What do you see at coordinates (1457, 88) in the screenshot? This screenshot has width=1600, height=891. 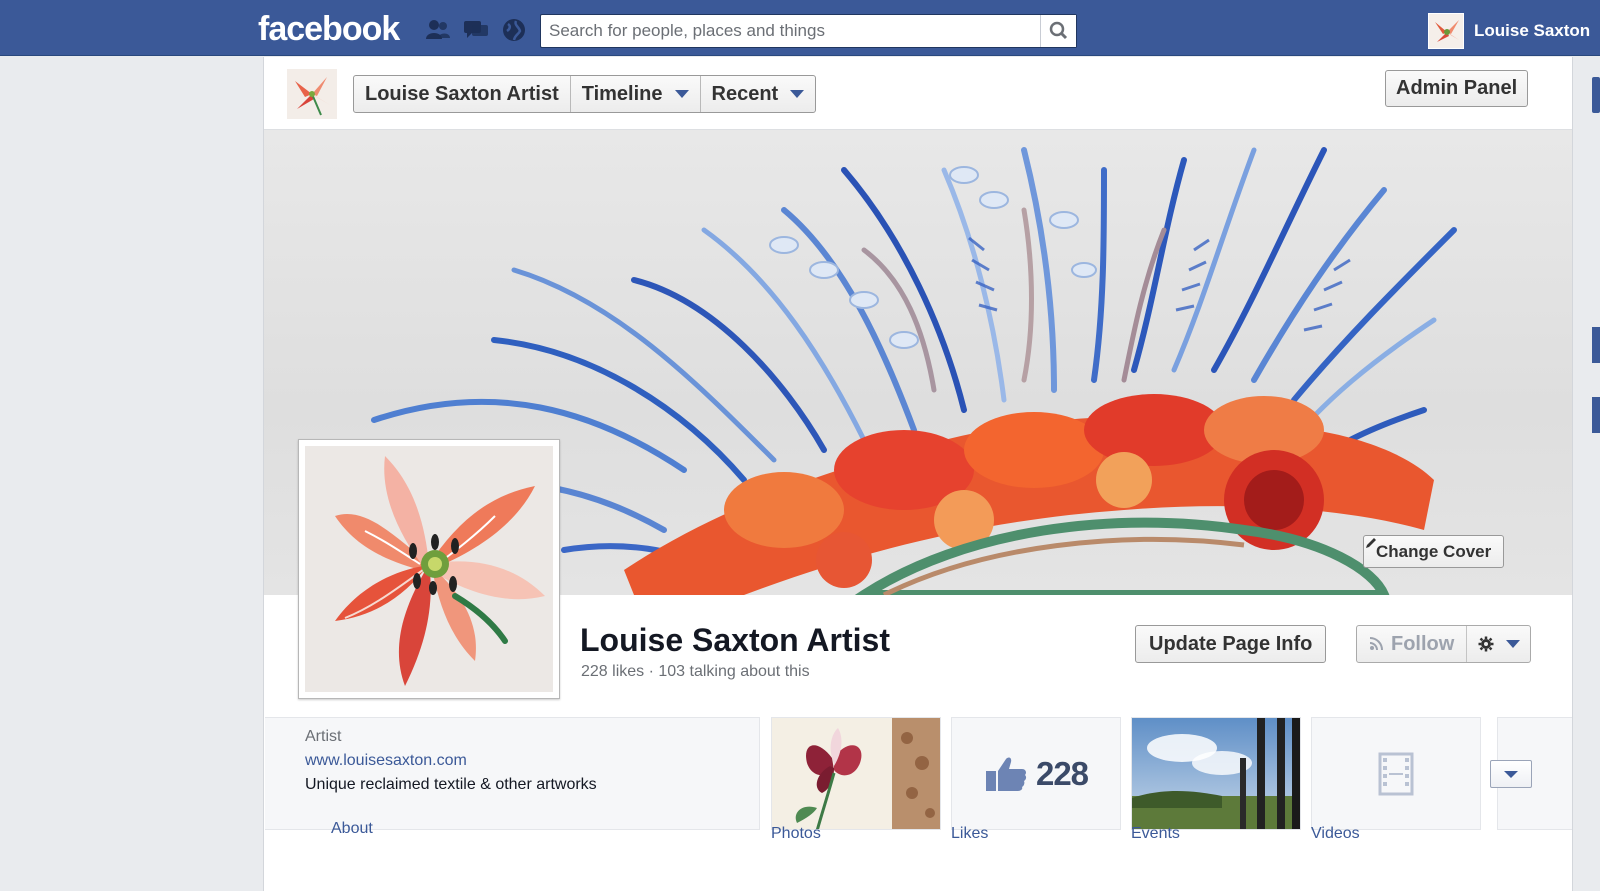 I see `admin-panel-button: Admin Panel` at bounding box center [1457, 88].